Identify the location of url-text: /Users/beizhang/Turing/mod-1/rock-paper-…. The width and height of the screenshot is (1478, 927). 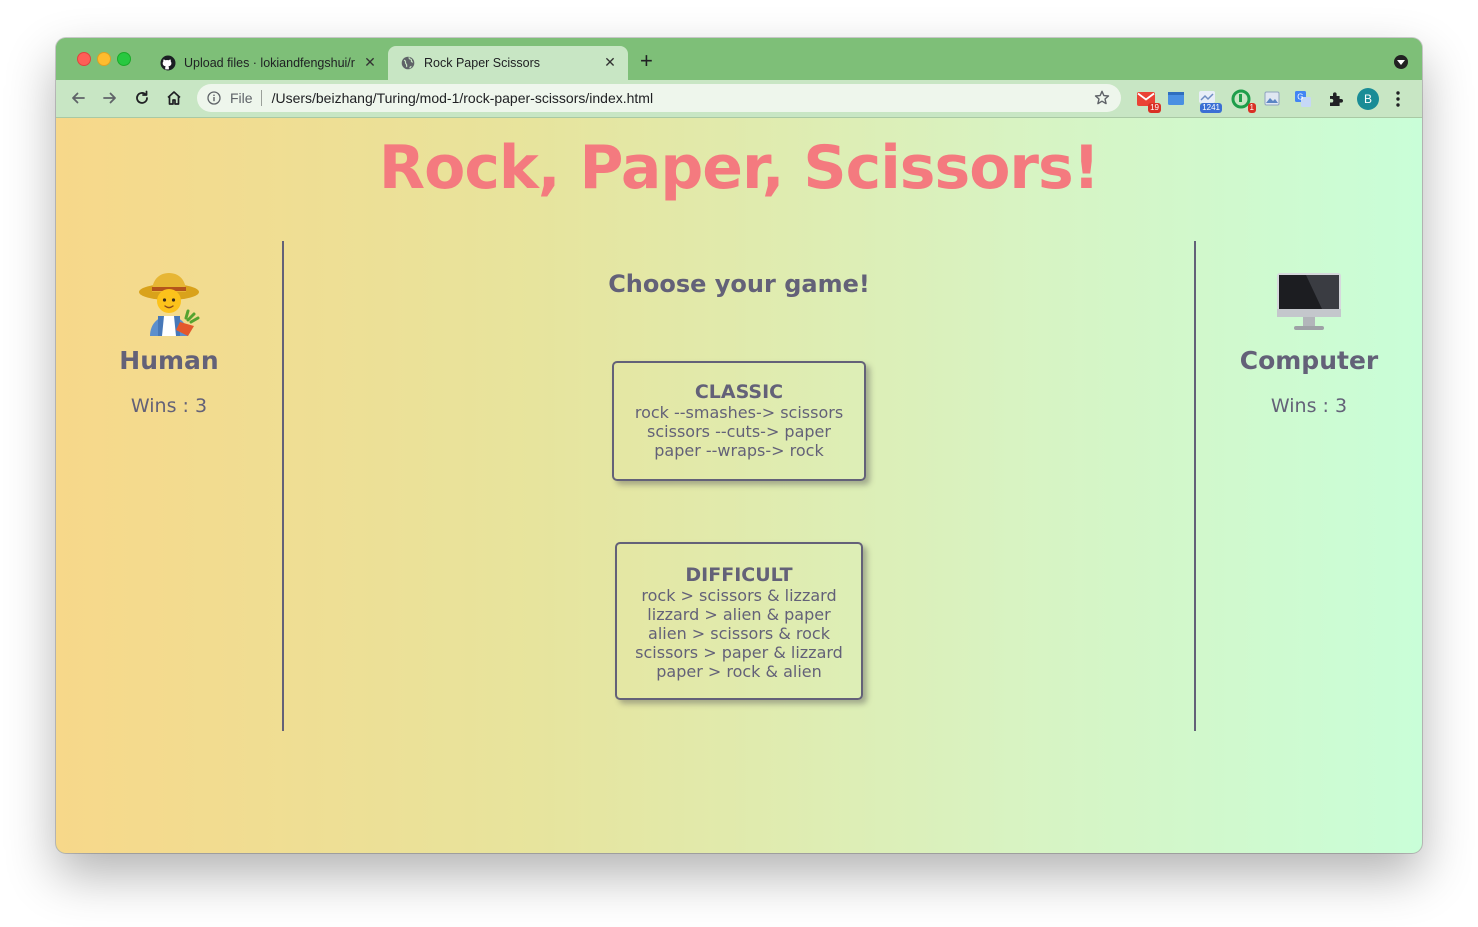
(463, 98).